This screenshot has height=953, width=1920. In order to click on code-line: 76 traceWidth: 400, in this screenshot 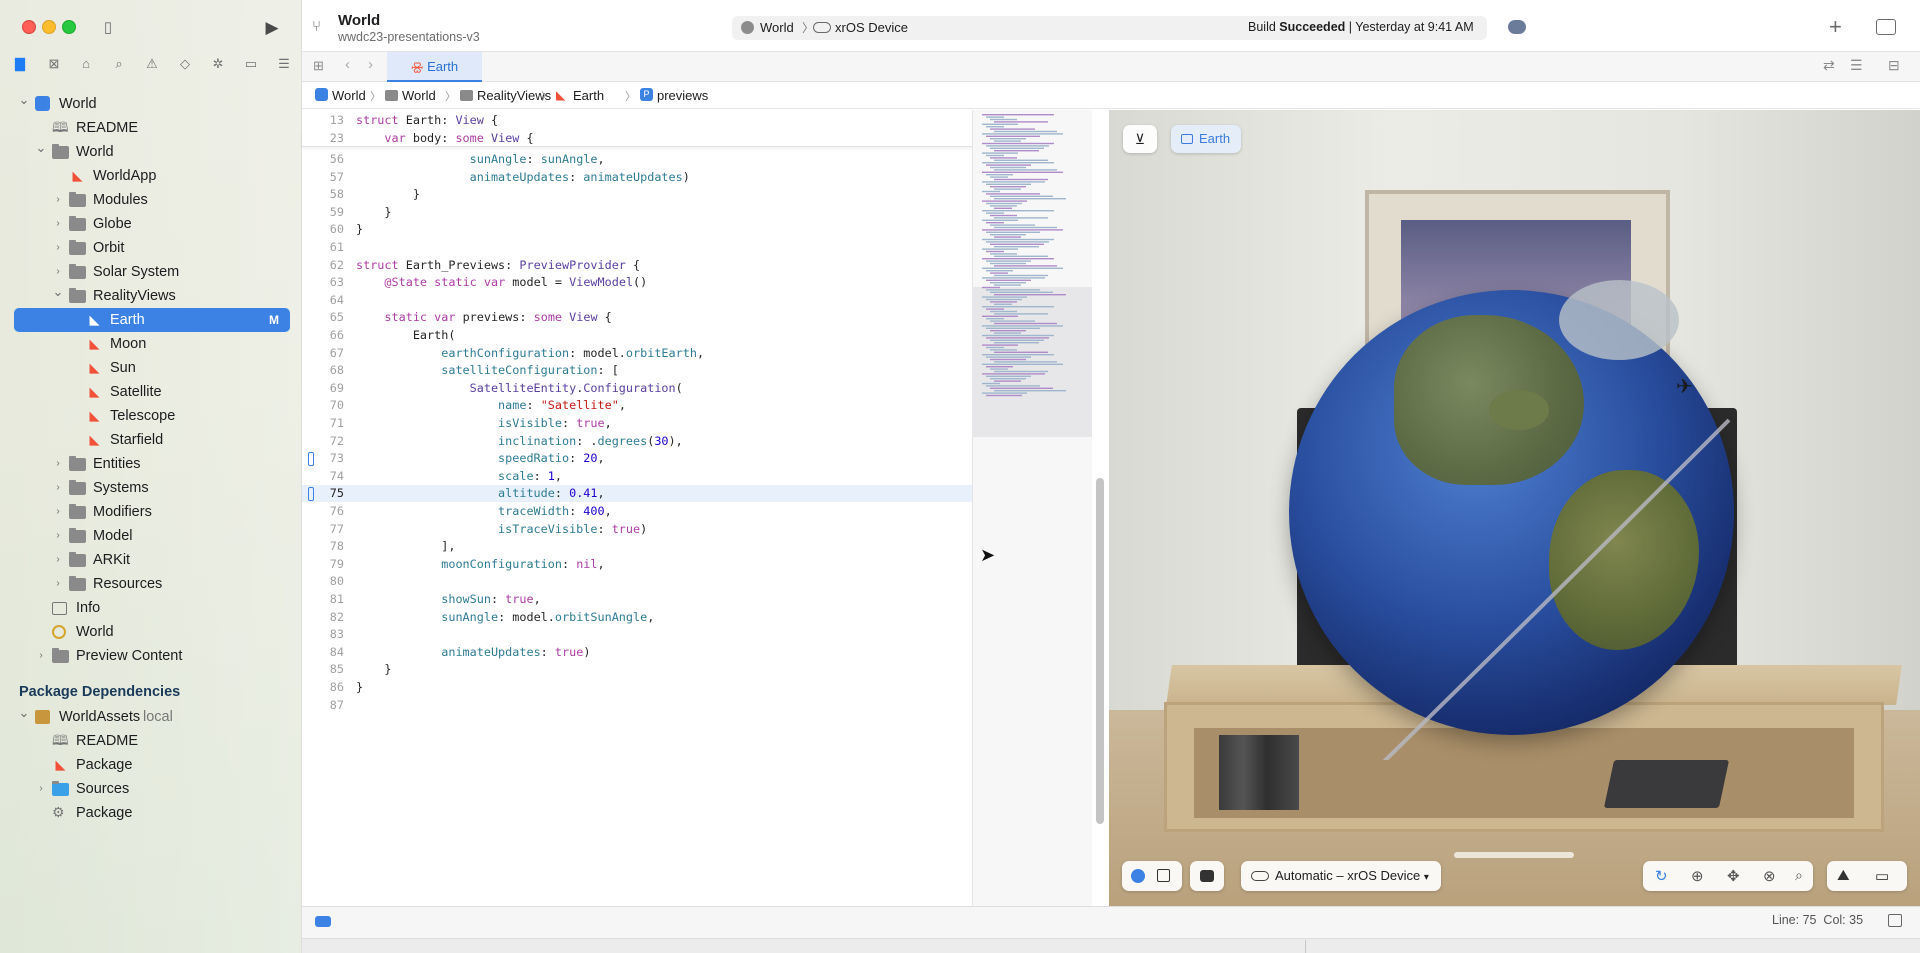, I will do `click(637, 511)`.